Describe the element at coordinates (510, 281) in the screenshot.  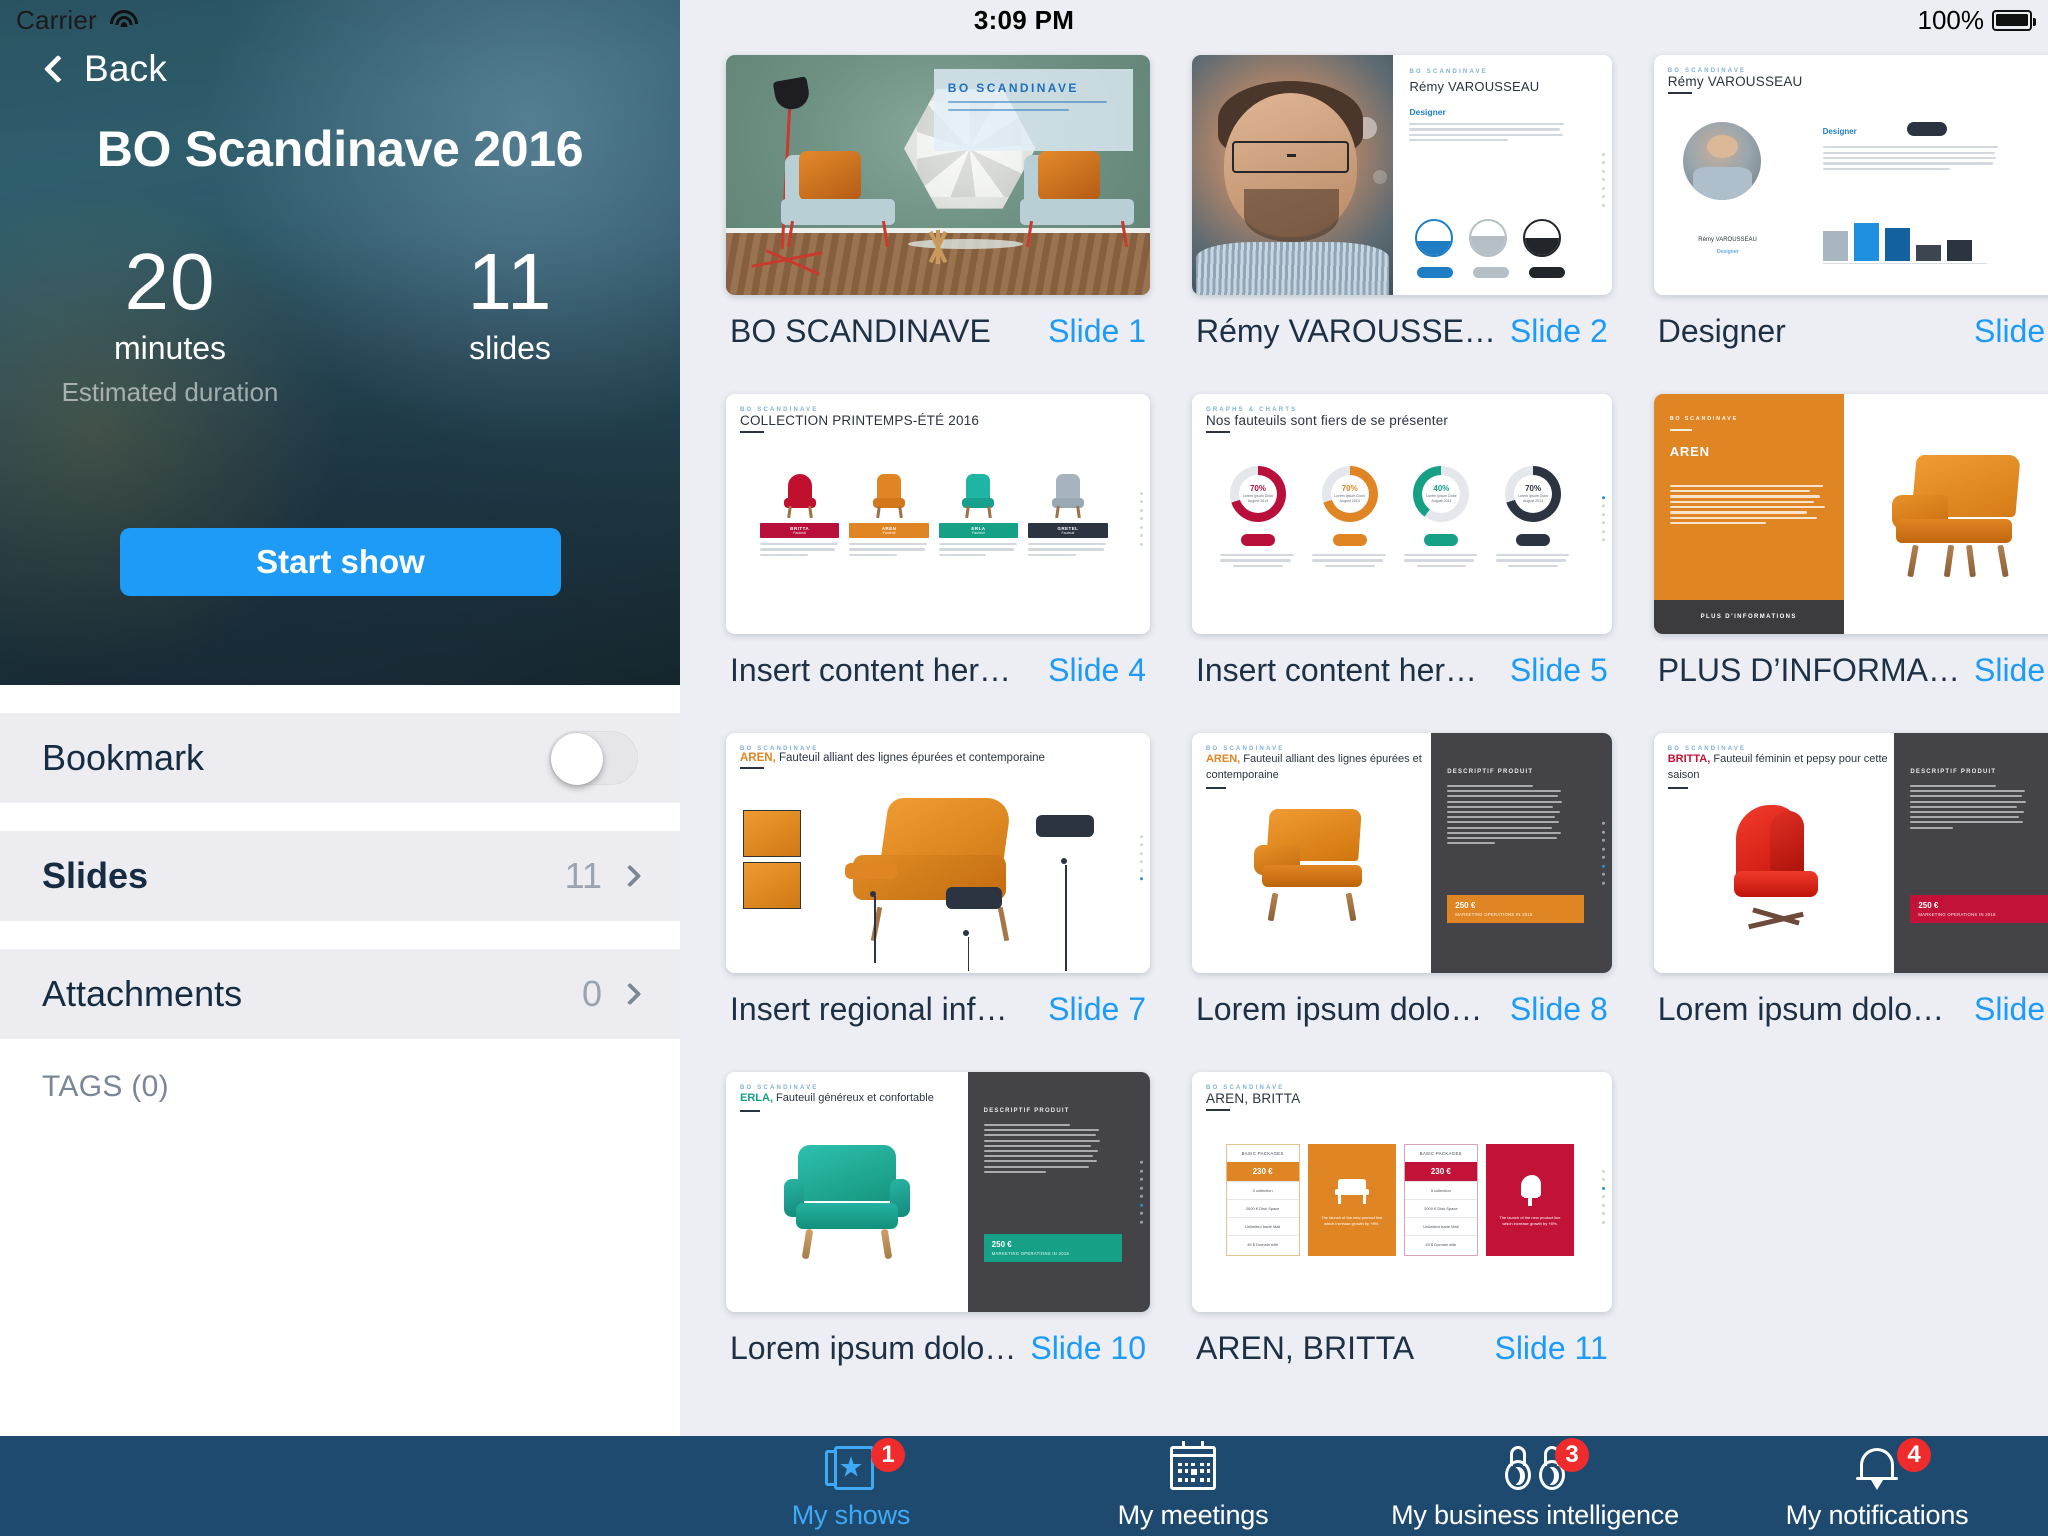
I see `slides-value: 11` at that location.